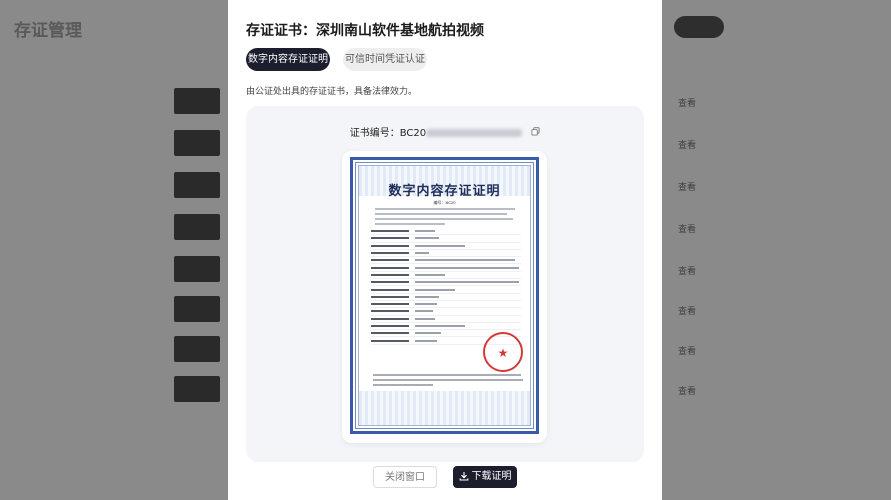  I want to click on seal-star-icon: ★, so click(503, 353).